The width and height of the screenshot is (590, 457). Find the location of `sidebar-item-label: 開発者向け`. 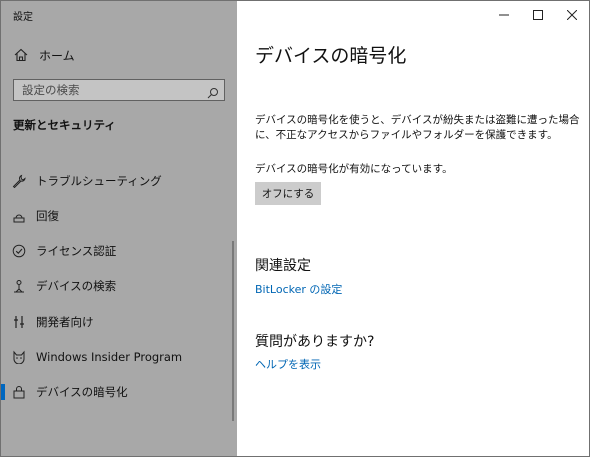

sidebar-item-label: 開発者向け is located at coordinates (65, 322).